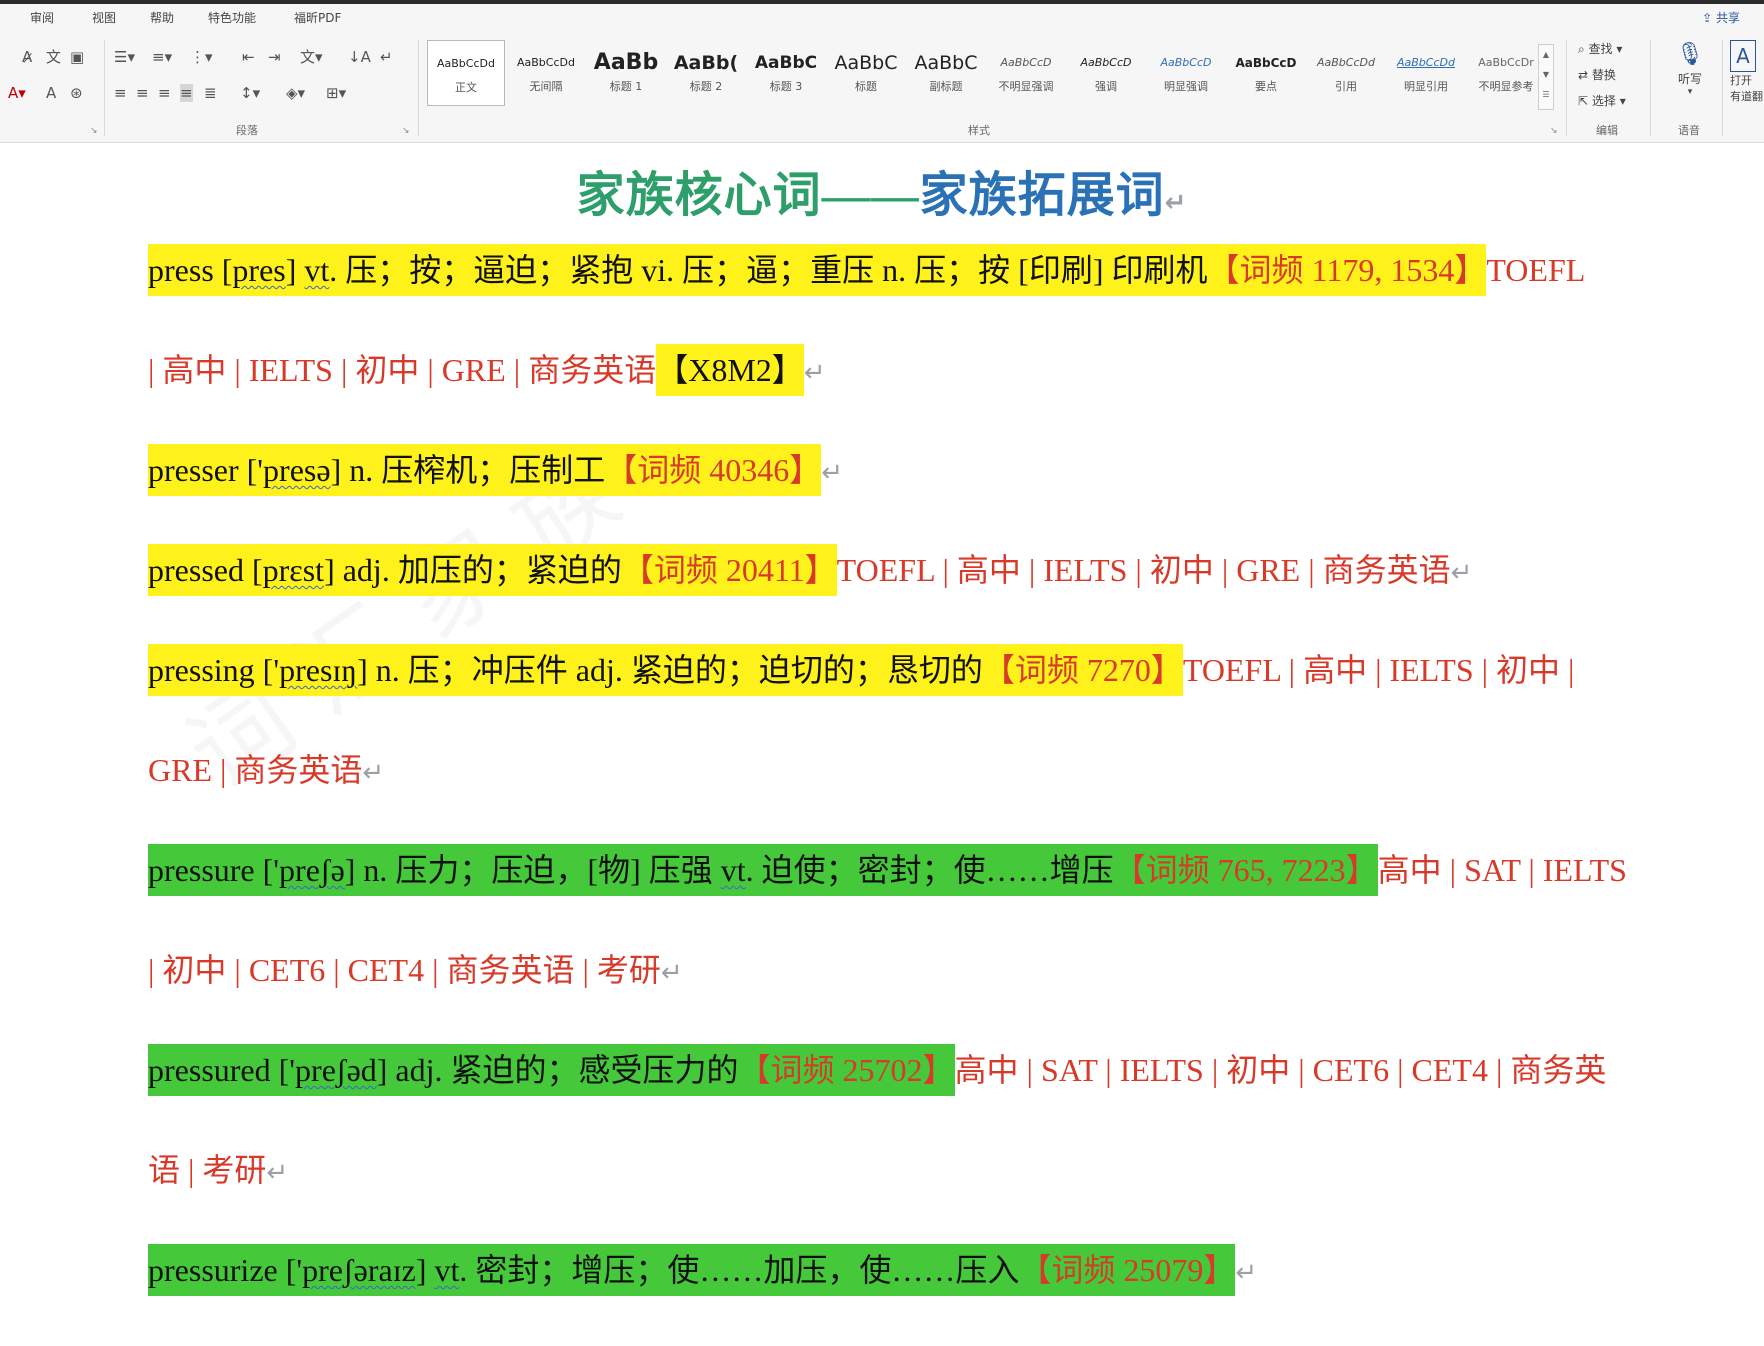  I want to click on bullets-icon: ☰▾, so click(124, 57).